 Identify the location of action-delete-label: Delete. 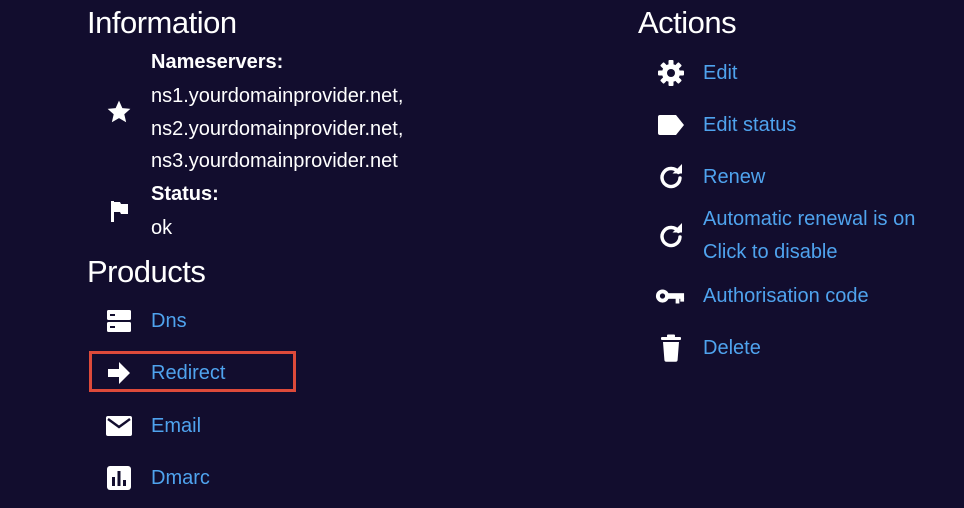
(732, 348).